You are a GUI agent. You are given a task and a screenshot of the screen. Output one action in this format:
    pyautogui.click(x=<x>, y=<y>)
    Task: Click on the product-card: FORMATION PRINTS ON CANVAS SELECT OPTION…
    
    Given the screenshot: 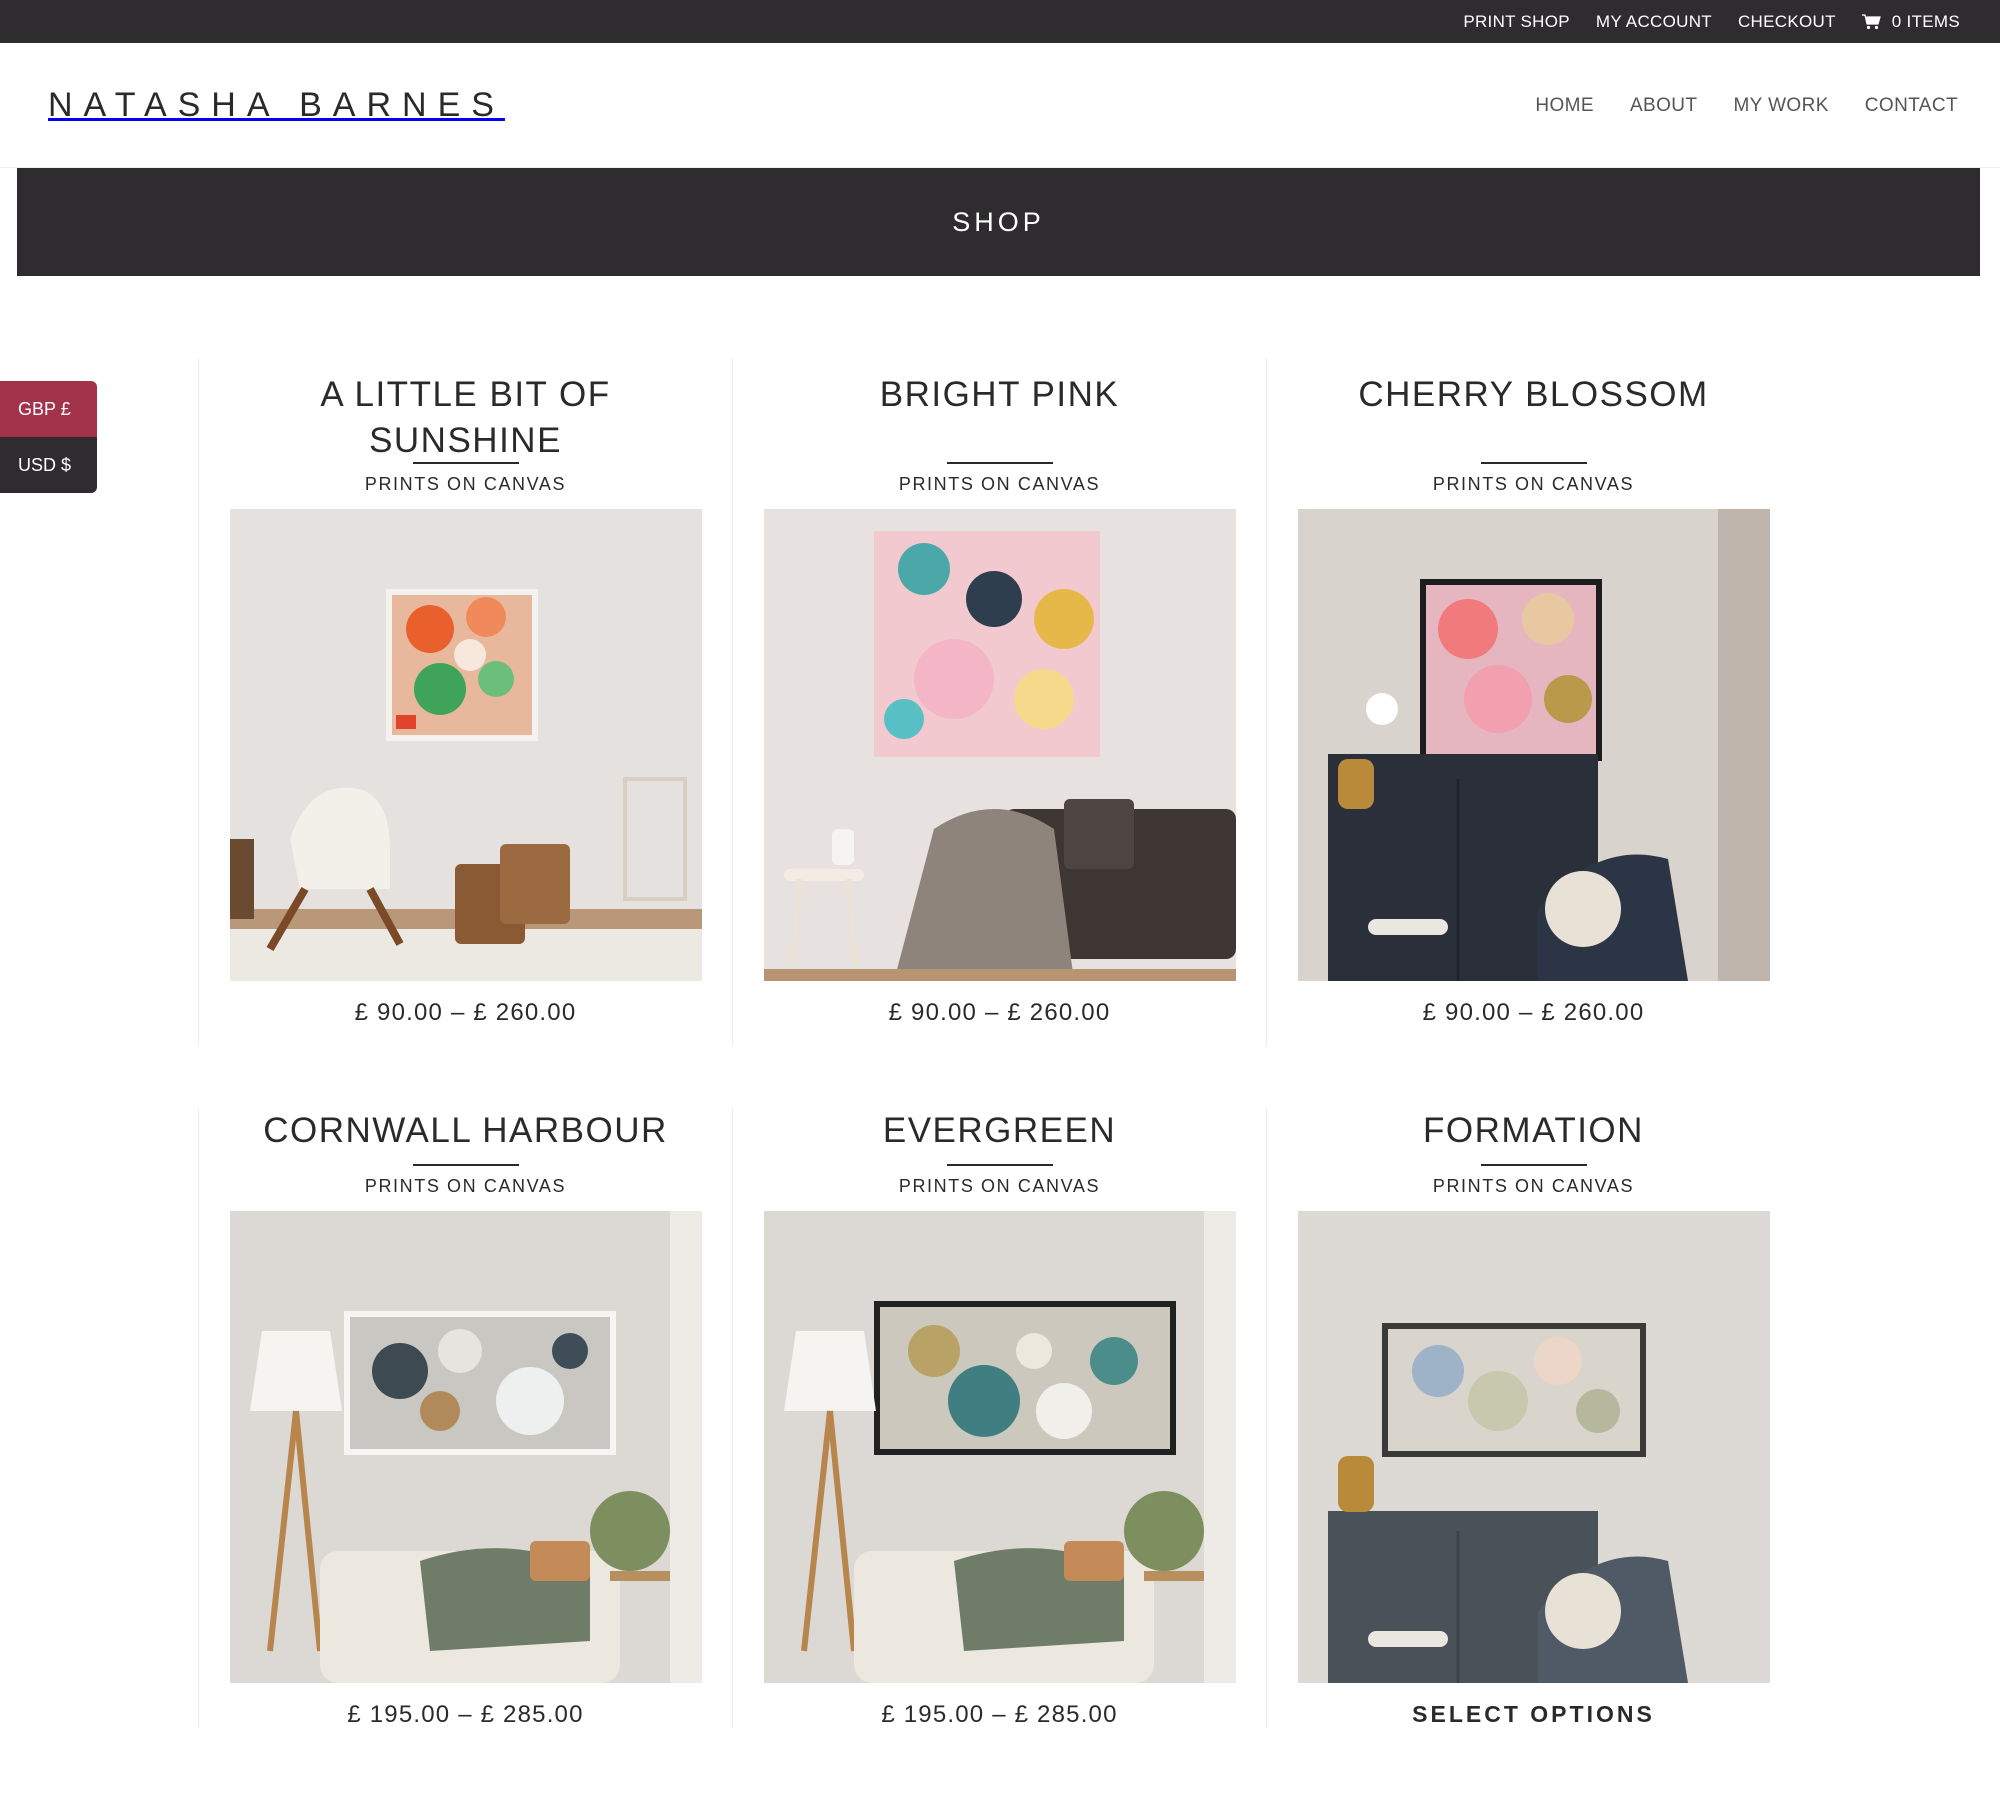 What is the action you would take?
    pyautogui.click(x=1533, y=1418)
    